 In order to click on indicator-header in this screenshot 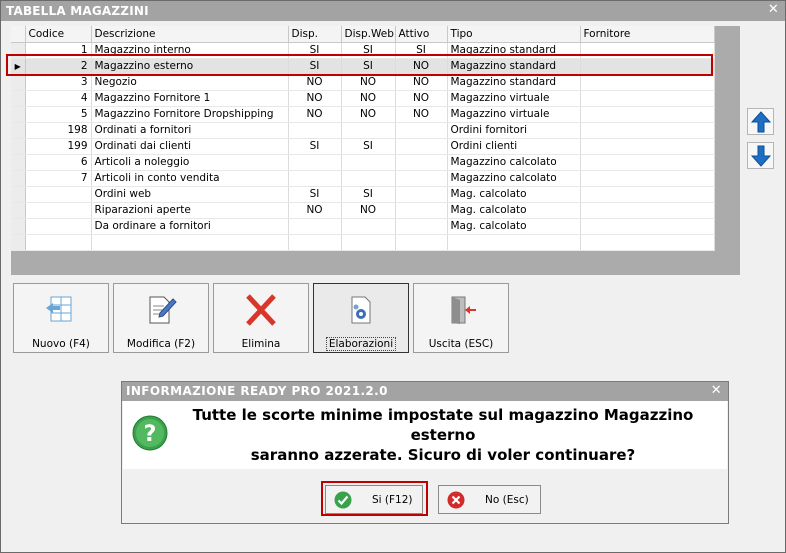, I will do `click(18, 34)`.